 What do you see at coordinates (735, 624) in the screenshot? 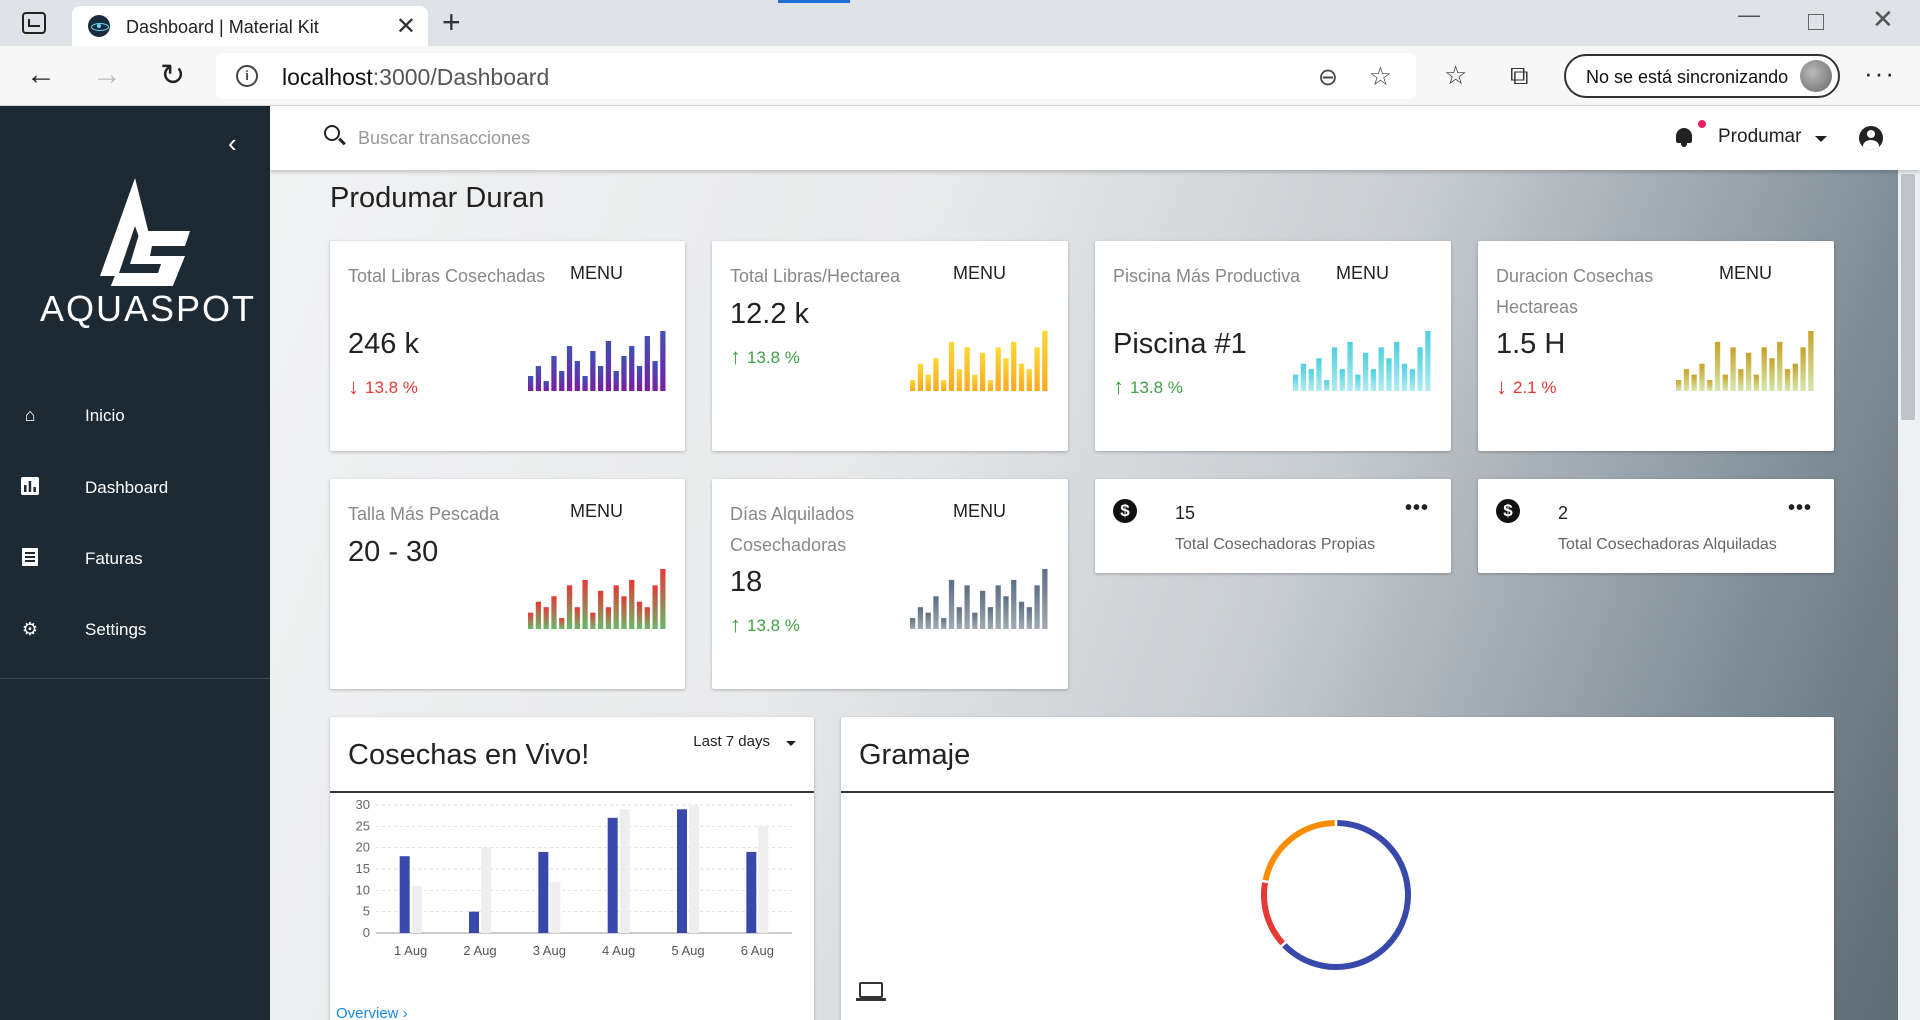
I see `arrow-up-icon: ↑` at bounding box center [735, 624].